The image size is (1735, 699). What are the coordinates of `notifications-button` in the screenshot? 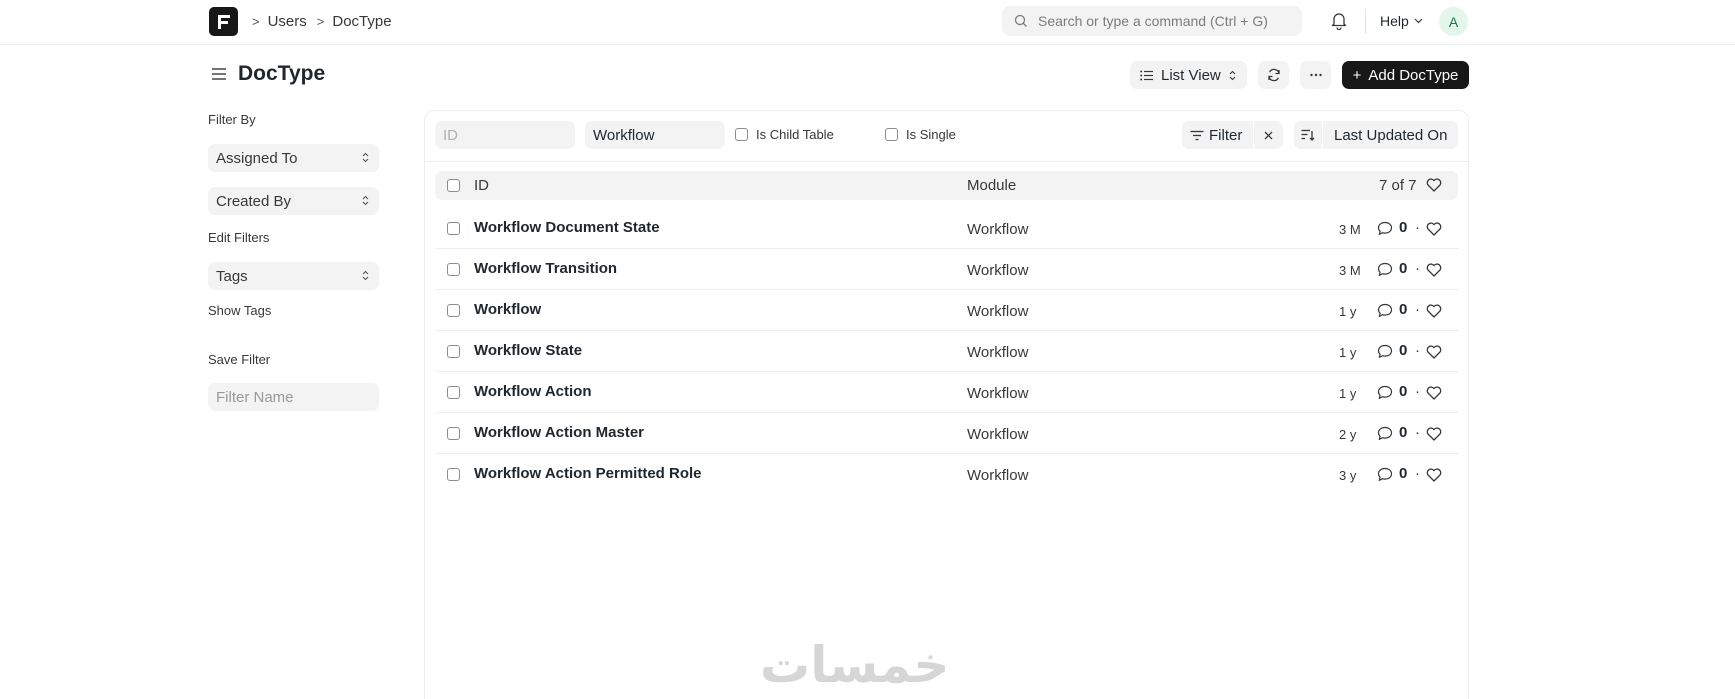 It's located at (1339, 22).